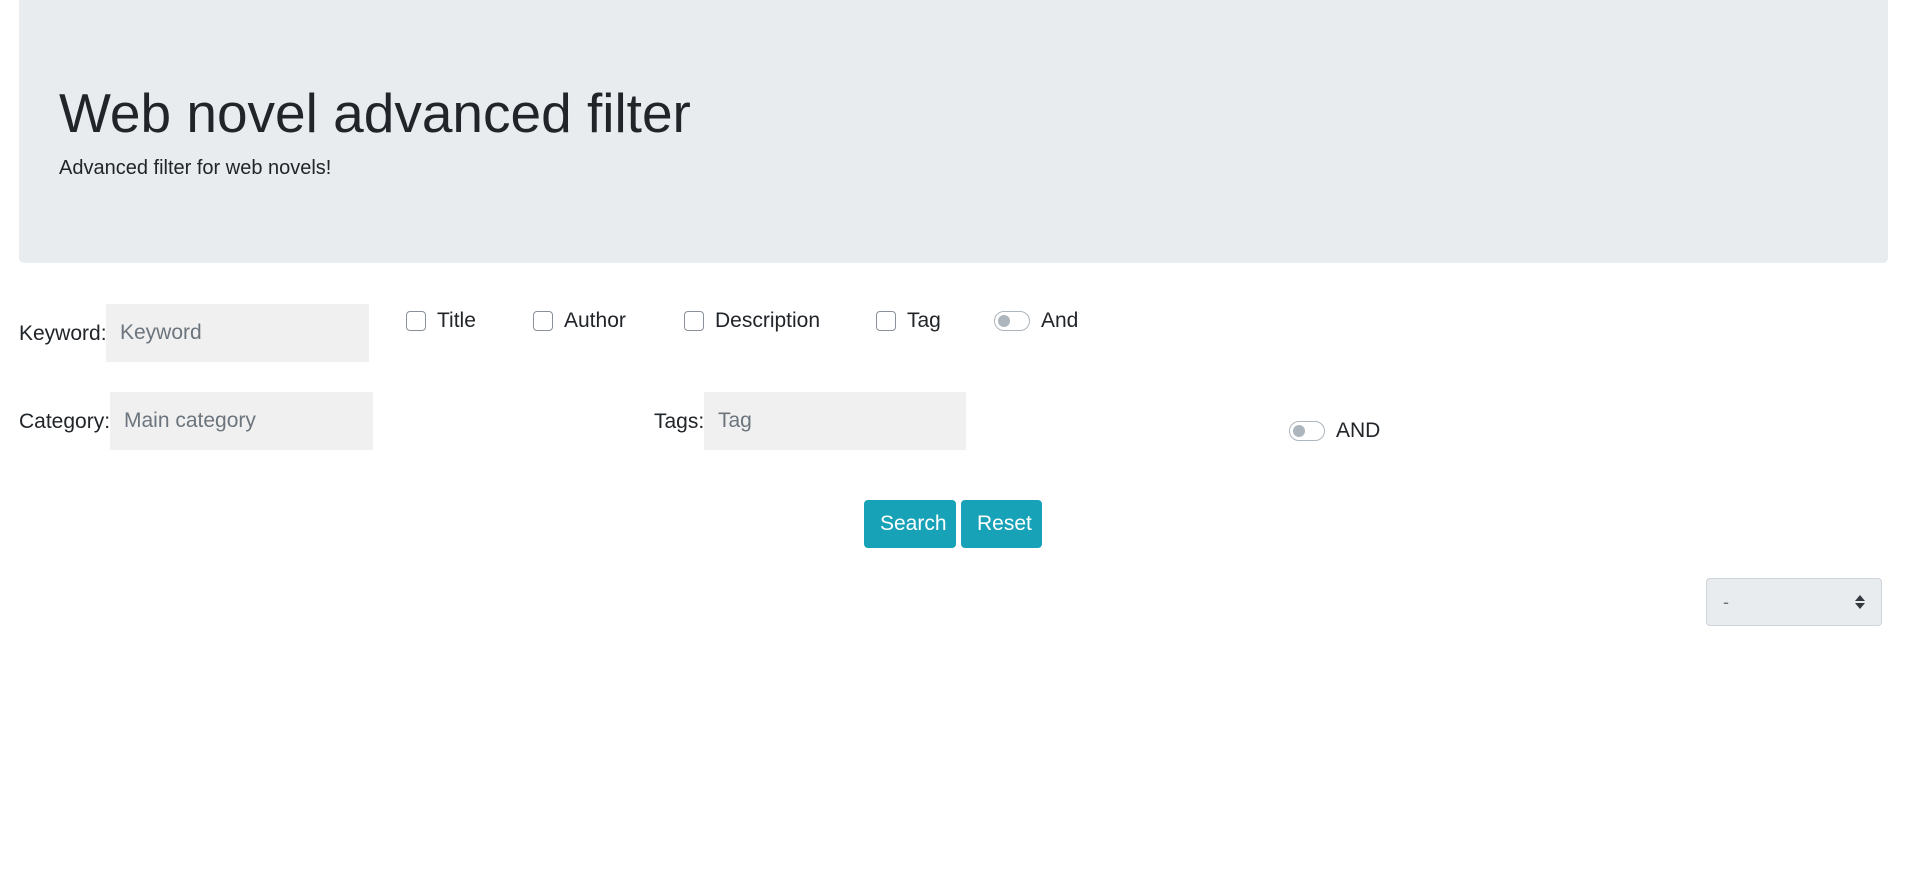 The image size is (1920, 891). Describe the element at coordinates (1334, 431) in the screenshot. I see `tags-and-switch: AND` at that location.